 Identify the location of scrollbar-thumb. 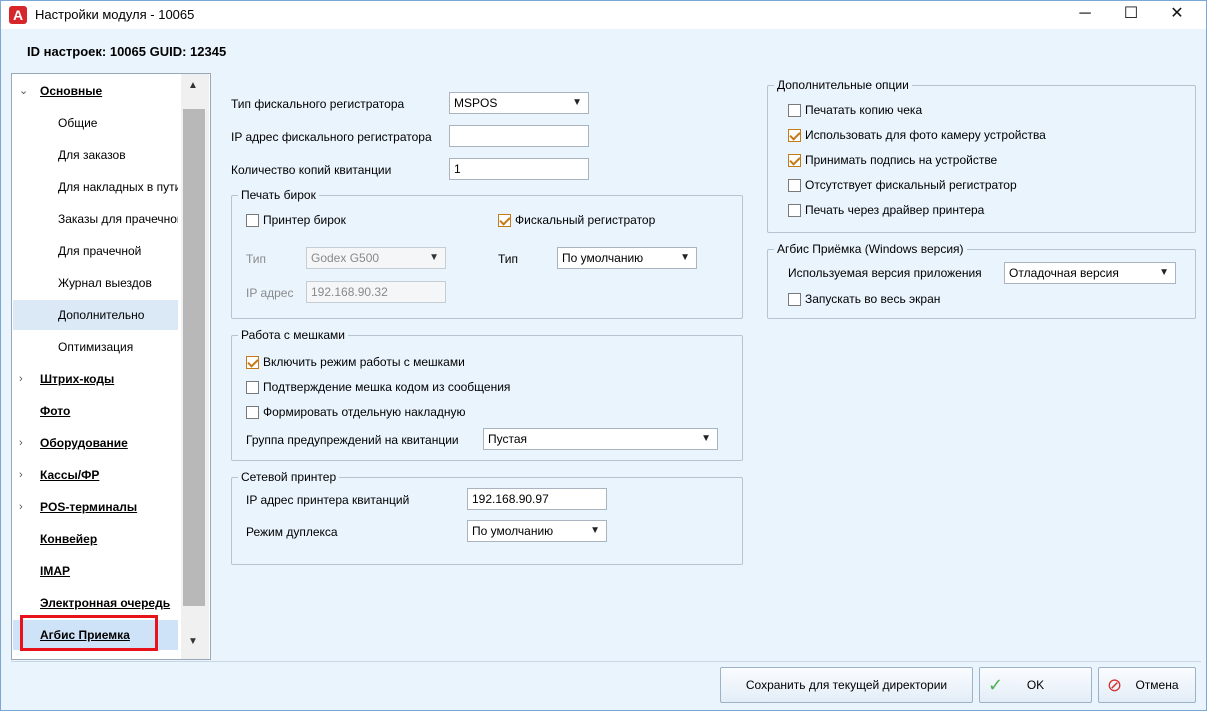
(194, 357).